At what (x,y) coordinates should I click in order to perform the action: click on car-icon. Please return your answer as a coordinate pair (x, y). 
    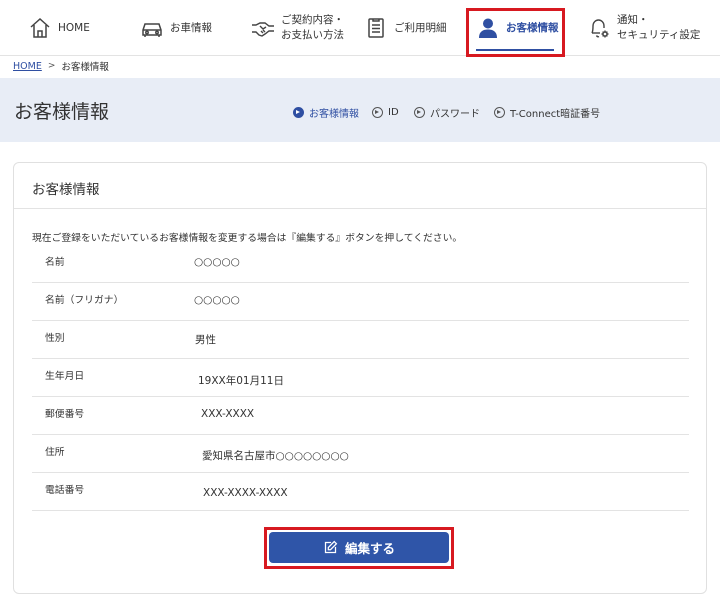
    Looking at the image, I should click on (152, 30).